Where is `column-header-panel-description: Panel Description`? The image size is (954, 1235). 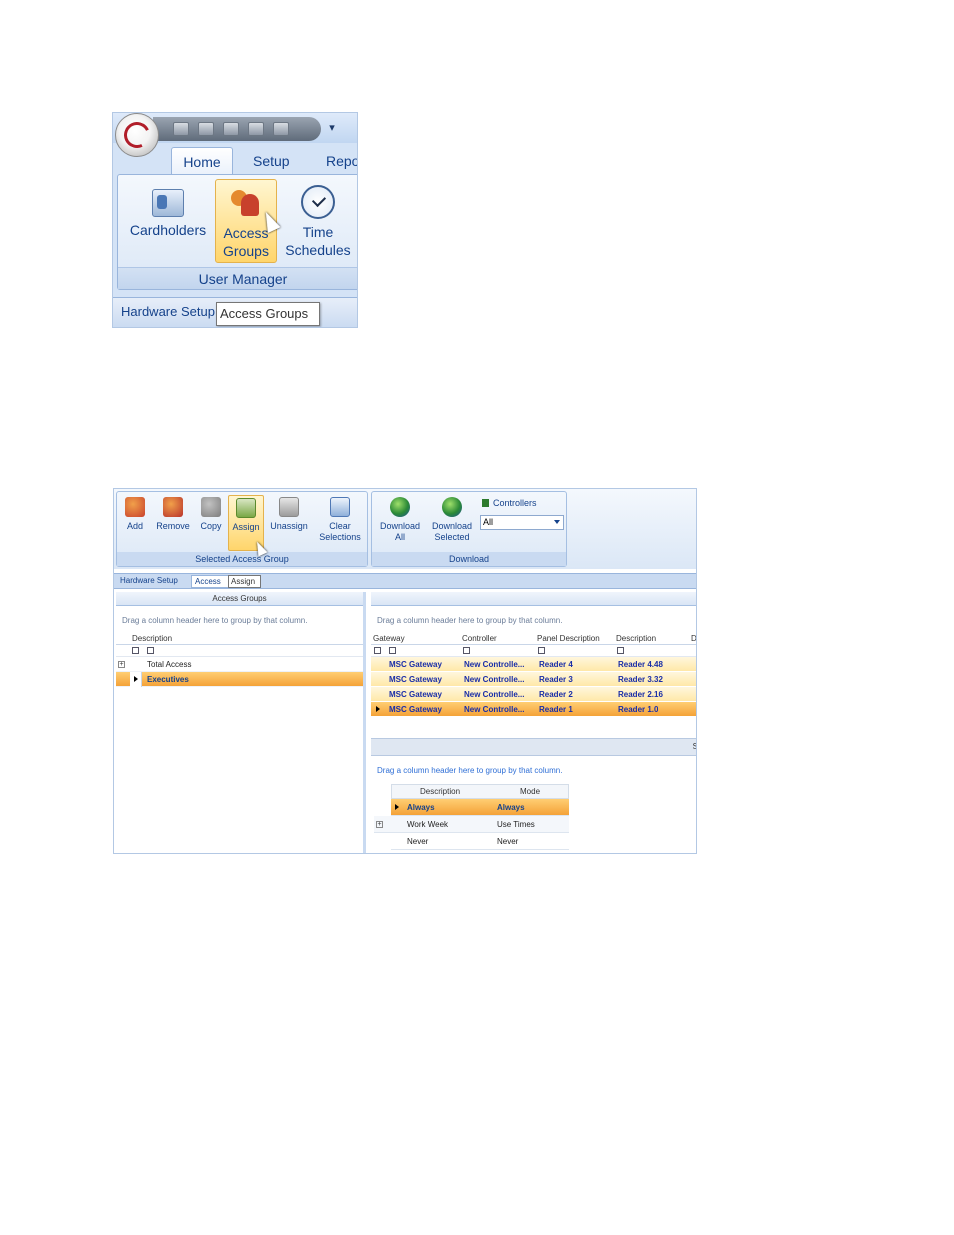 column-header-panel-description: Panel Description is located at coordinates (568, 638).